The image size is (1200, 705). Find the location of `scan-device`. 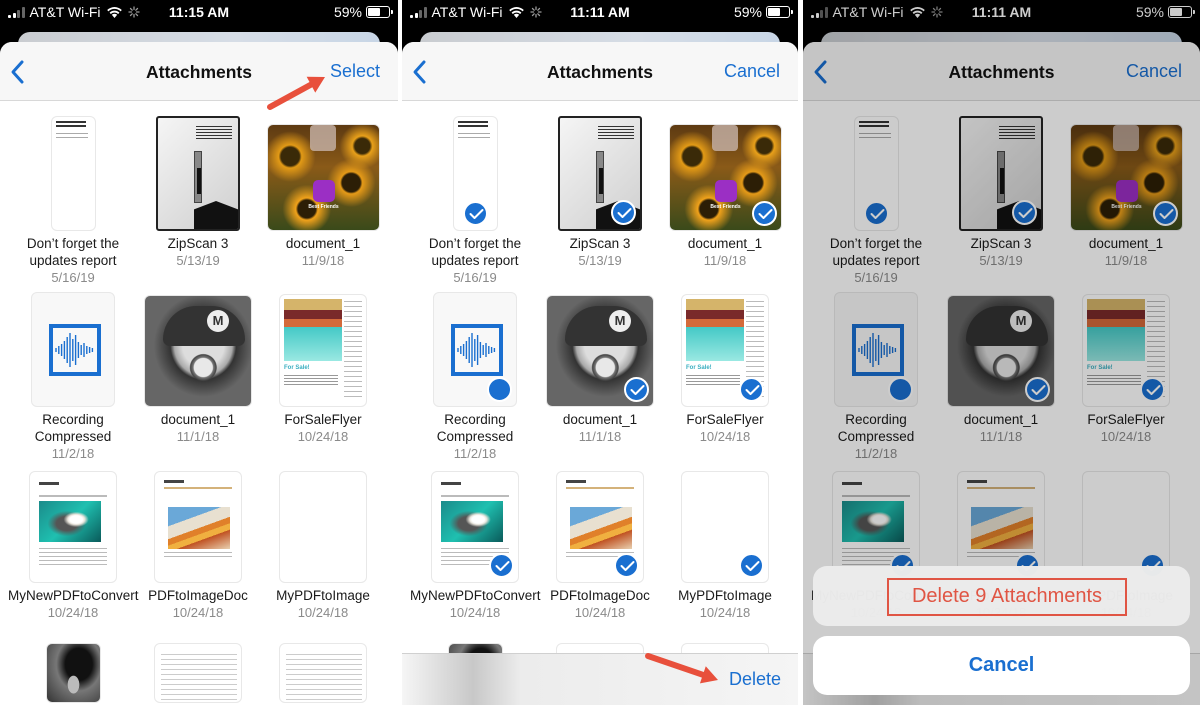

scan-device is located at coordinates (600, 177).